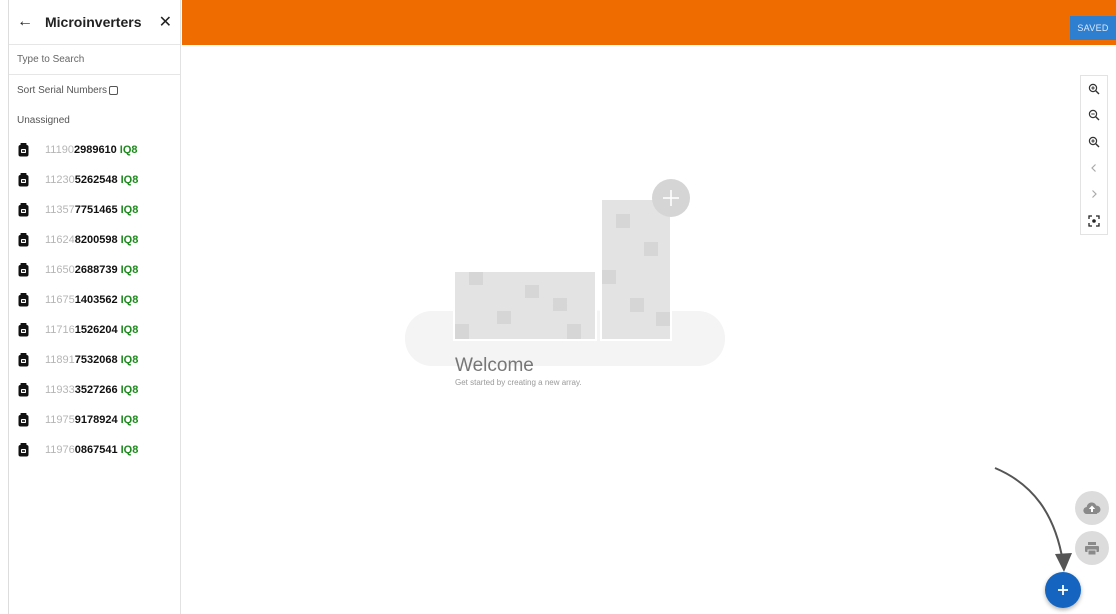  Describe the element at coordinates (60, 240) in the screenshot. I see `serial-prefix: 11624` at that location.